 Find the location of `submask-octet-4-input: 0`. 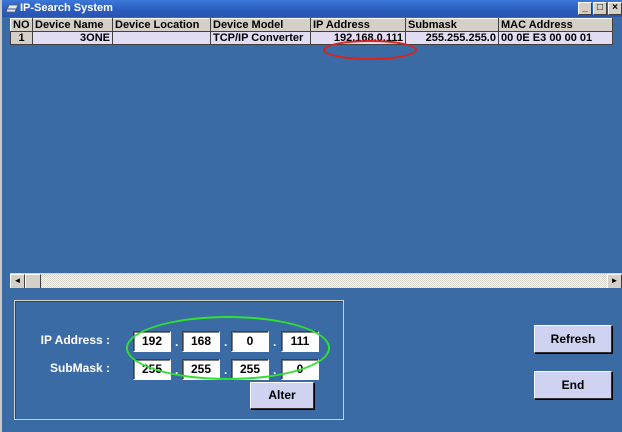

submask-octet-4-input: 0 is located at coordinates (300, 369).